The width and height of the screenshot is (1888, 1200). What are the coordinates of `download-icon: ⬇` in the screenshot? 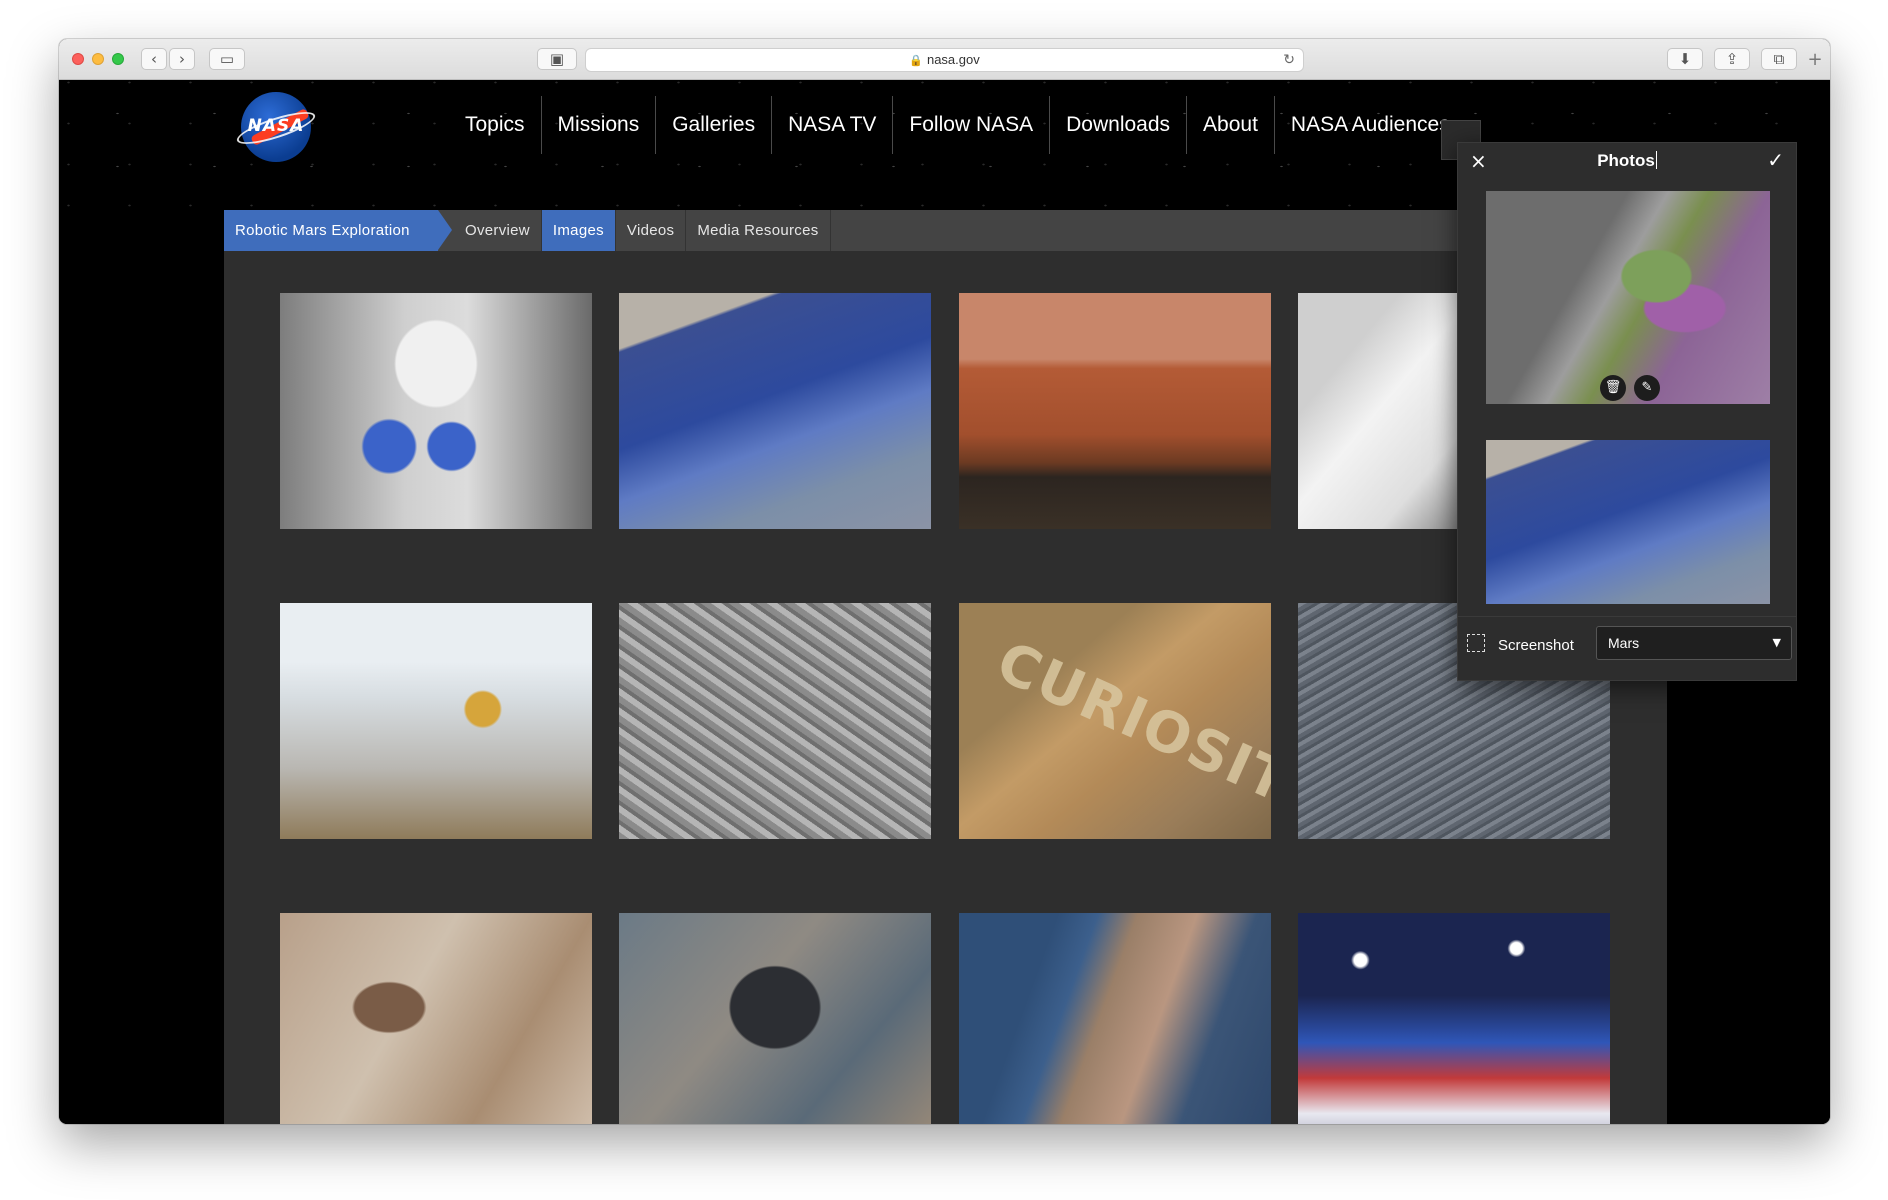 It's located at (1685, 59).